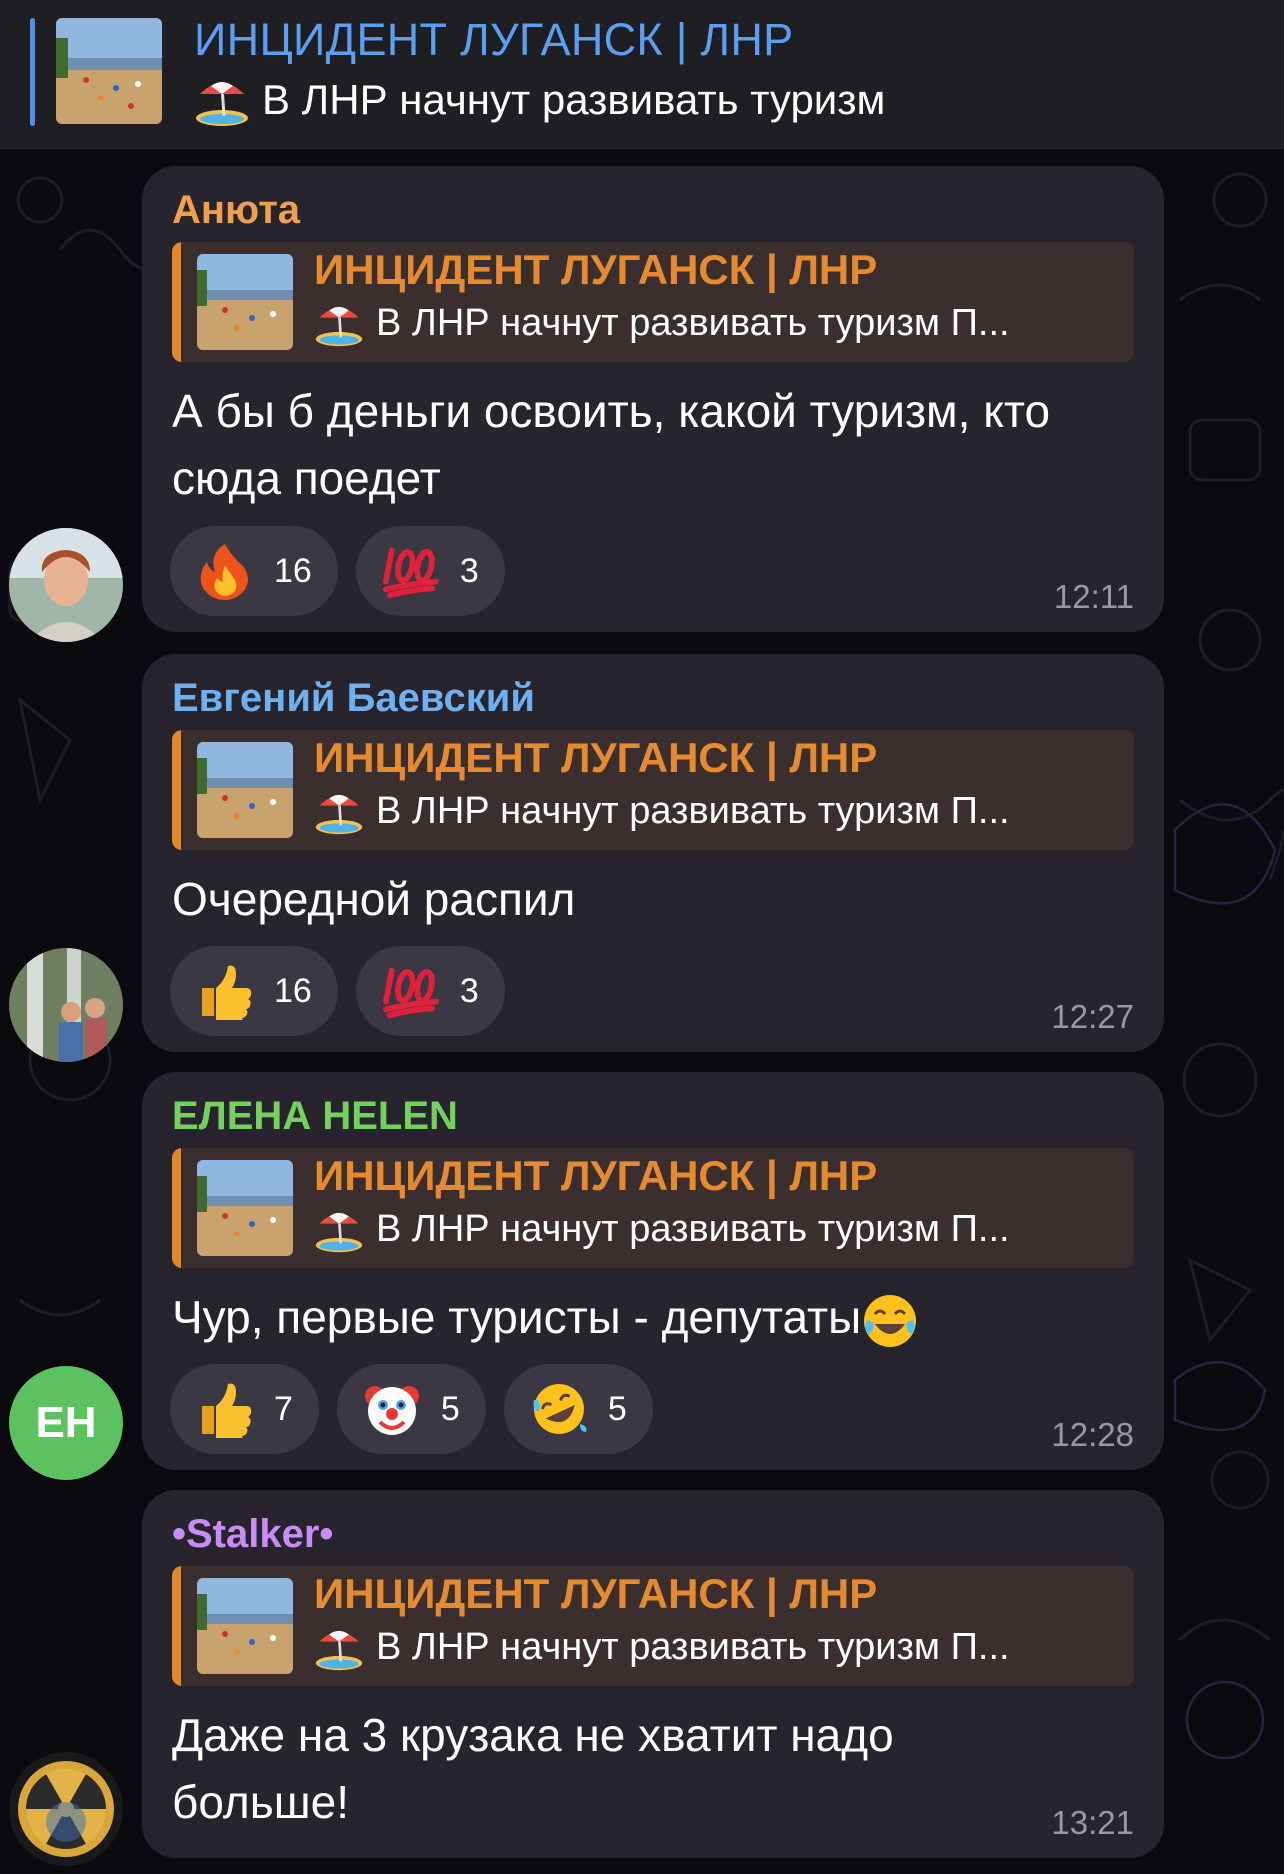  What do you see at coordinates (559, 1409) in the screenshot?
I see `rofl-icon` at bounding box center [559, 1409].